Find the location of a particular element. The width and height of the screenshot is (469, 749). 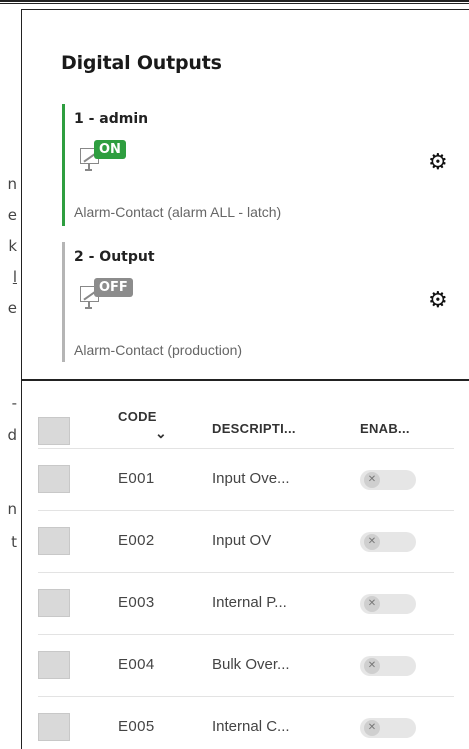

select-all-checkbox is located at coordinates (54, 431).